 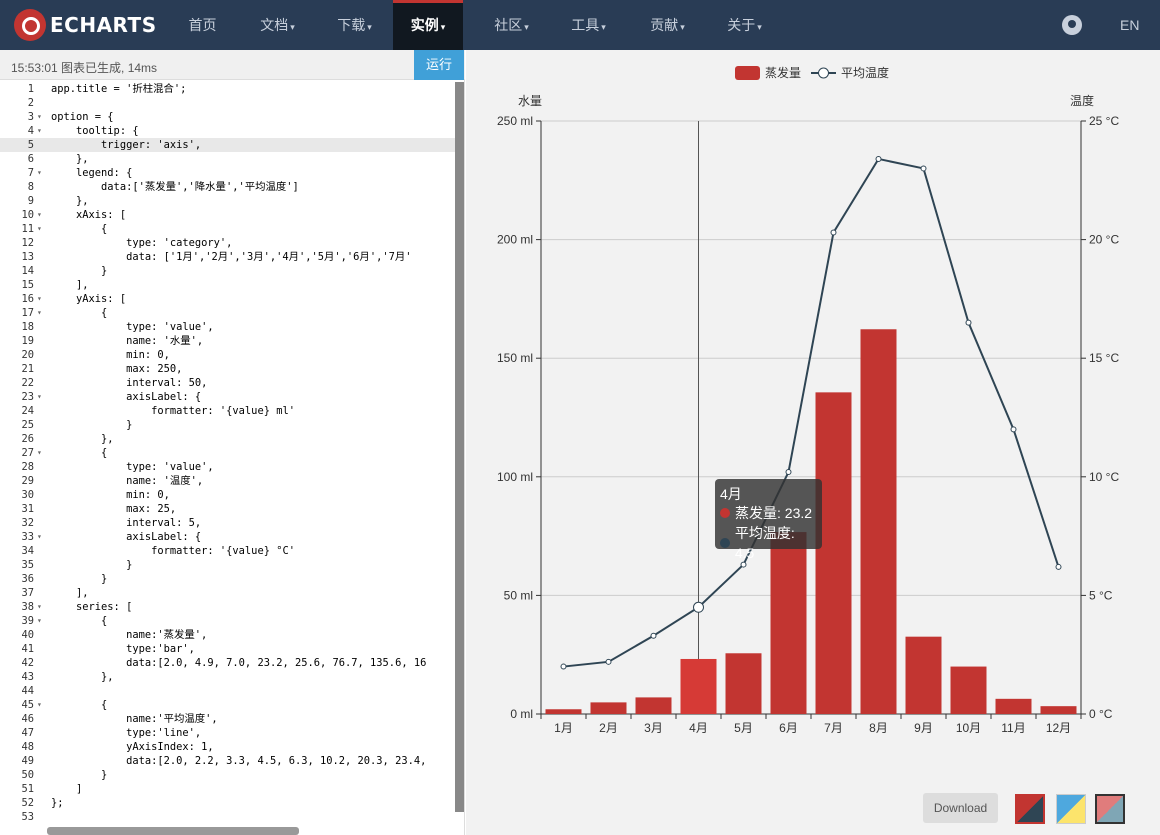 What do you see at coordinates (923, 728) in the screenshot?
I see `x-tick-label: 9月` at bounding box center [923, 728].